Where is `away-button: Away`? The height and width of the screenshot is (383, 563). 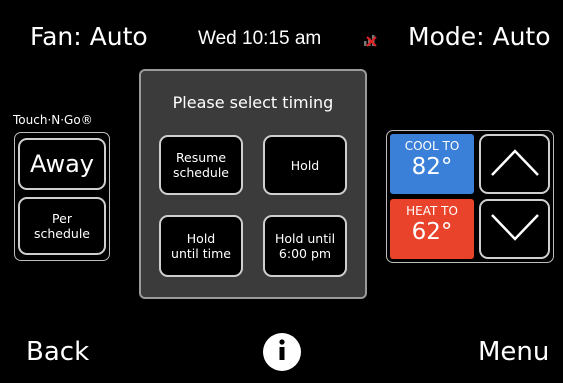 away-button: Away is located at coordinates (62, 164).